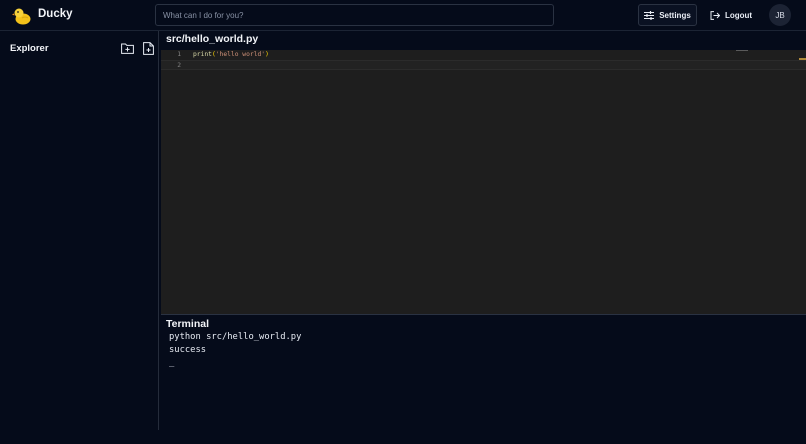  I want to click on line-number: 2, so click(179, 65).